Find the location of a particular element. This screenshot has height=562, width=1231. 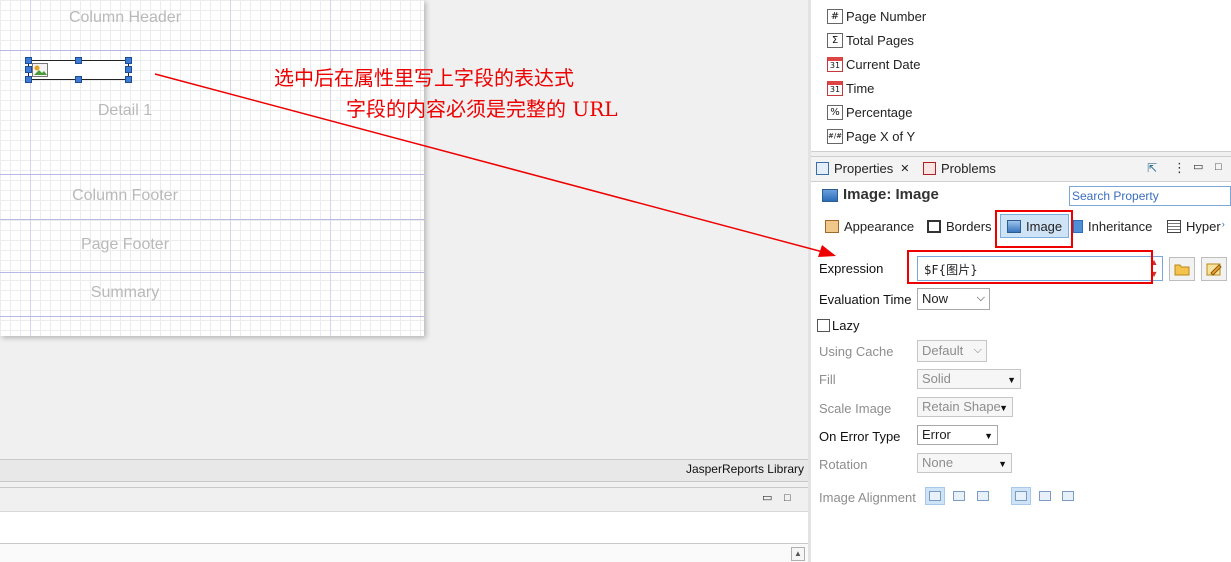

align-middle-icon is located at coordinates (1045, 496).